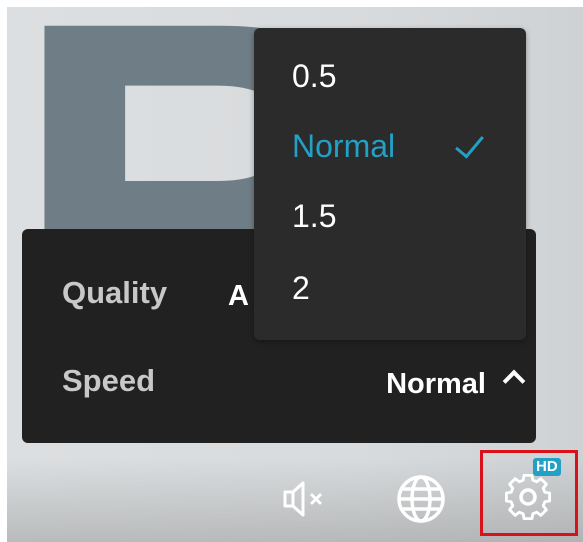 The height and width of the screenshot is (542, 583). What do you see at coordinates (115, 292) in the screenshot?
I see `quality-label: Quality` at bounding box center [115, 292].